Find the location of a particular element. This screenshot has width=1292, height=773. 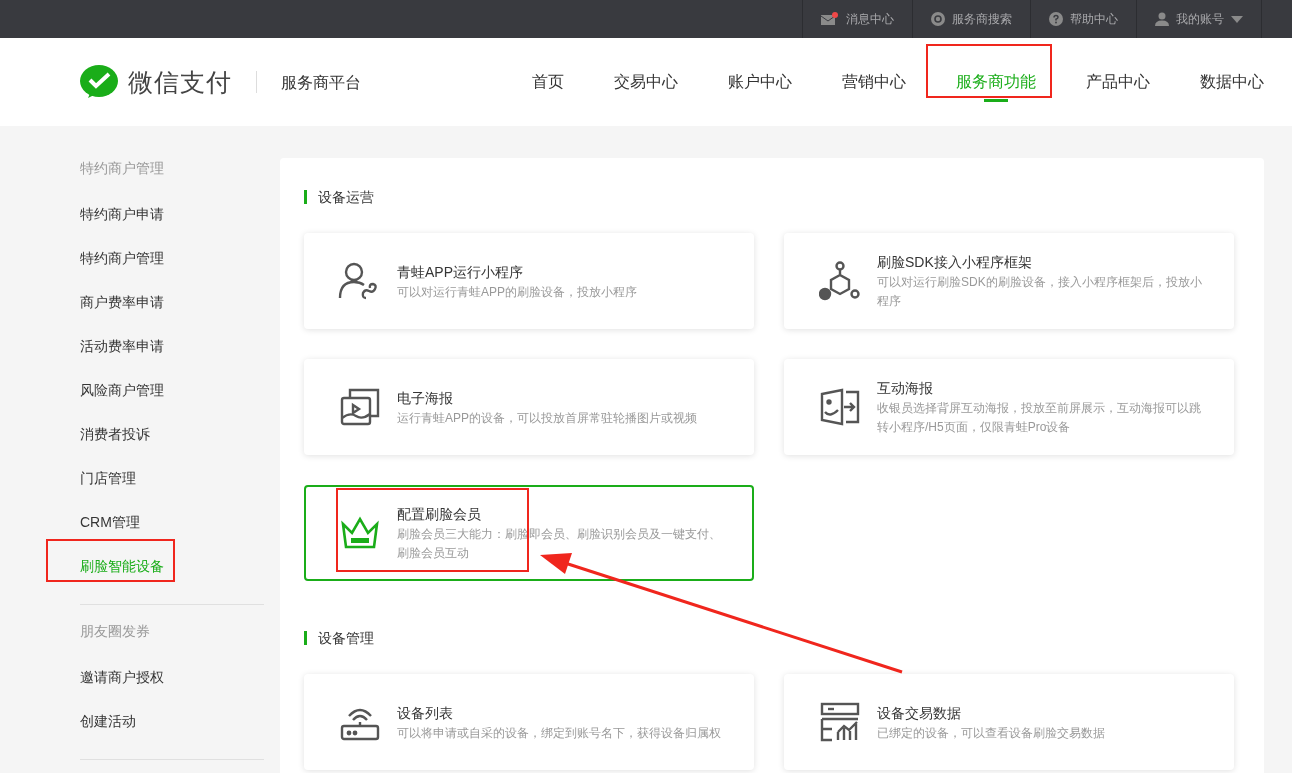

card-description: 可以对运行青蛙APP的刷脸设备，投放小程序 is located at coordinates (517, 292).